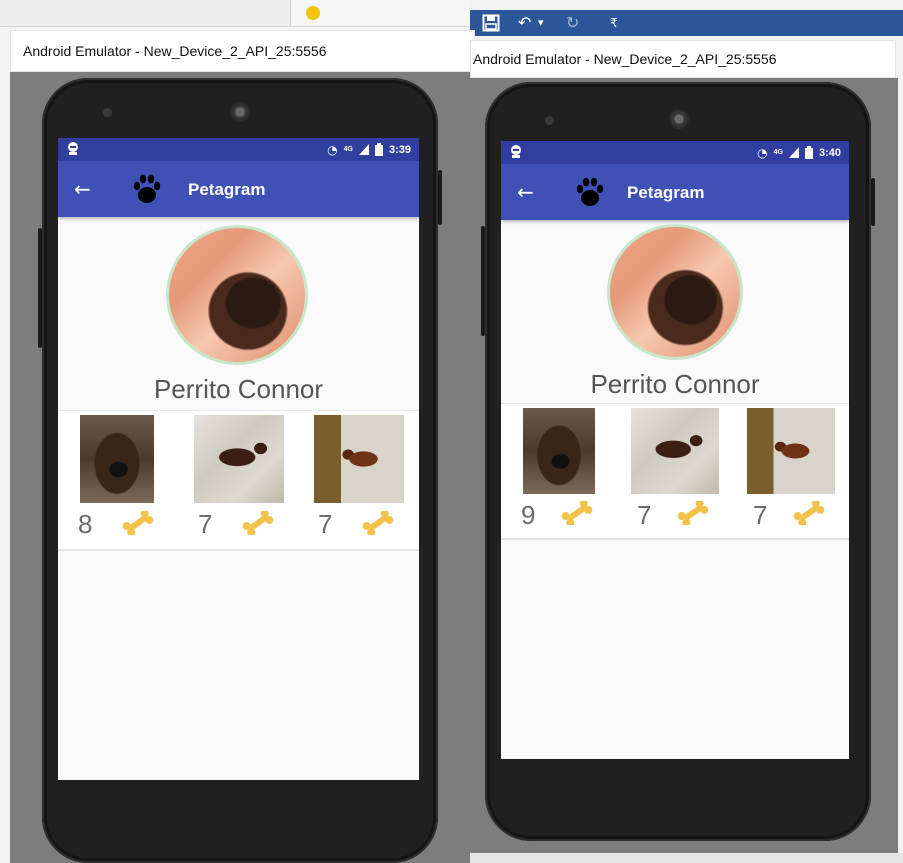 Image resolution: width=903 pixels, height=863 pixels. Describe the element at coordinates (399, 149) in the screenshot. I see `status-time: 3:39` at that location.